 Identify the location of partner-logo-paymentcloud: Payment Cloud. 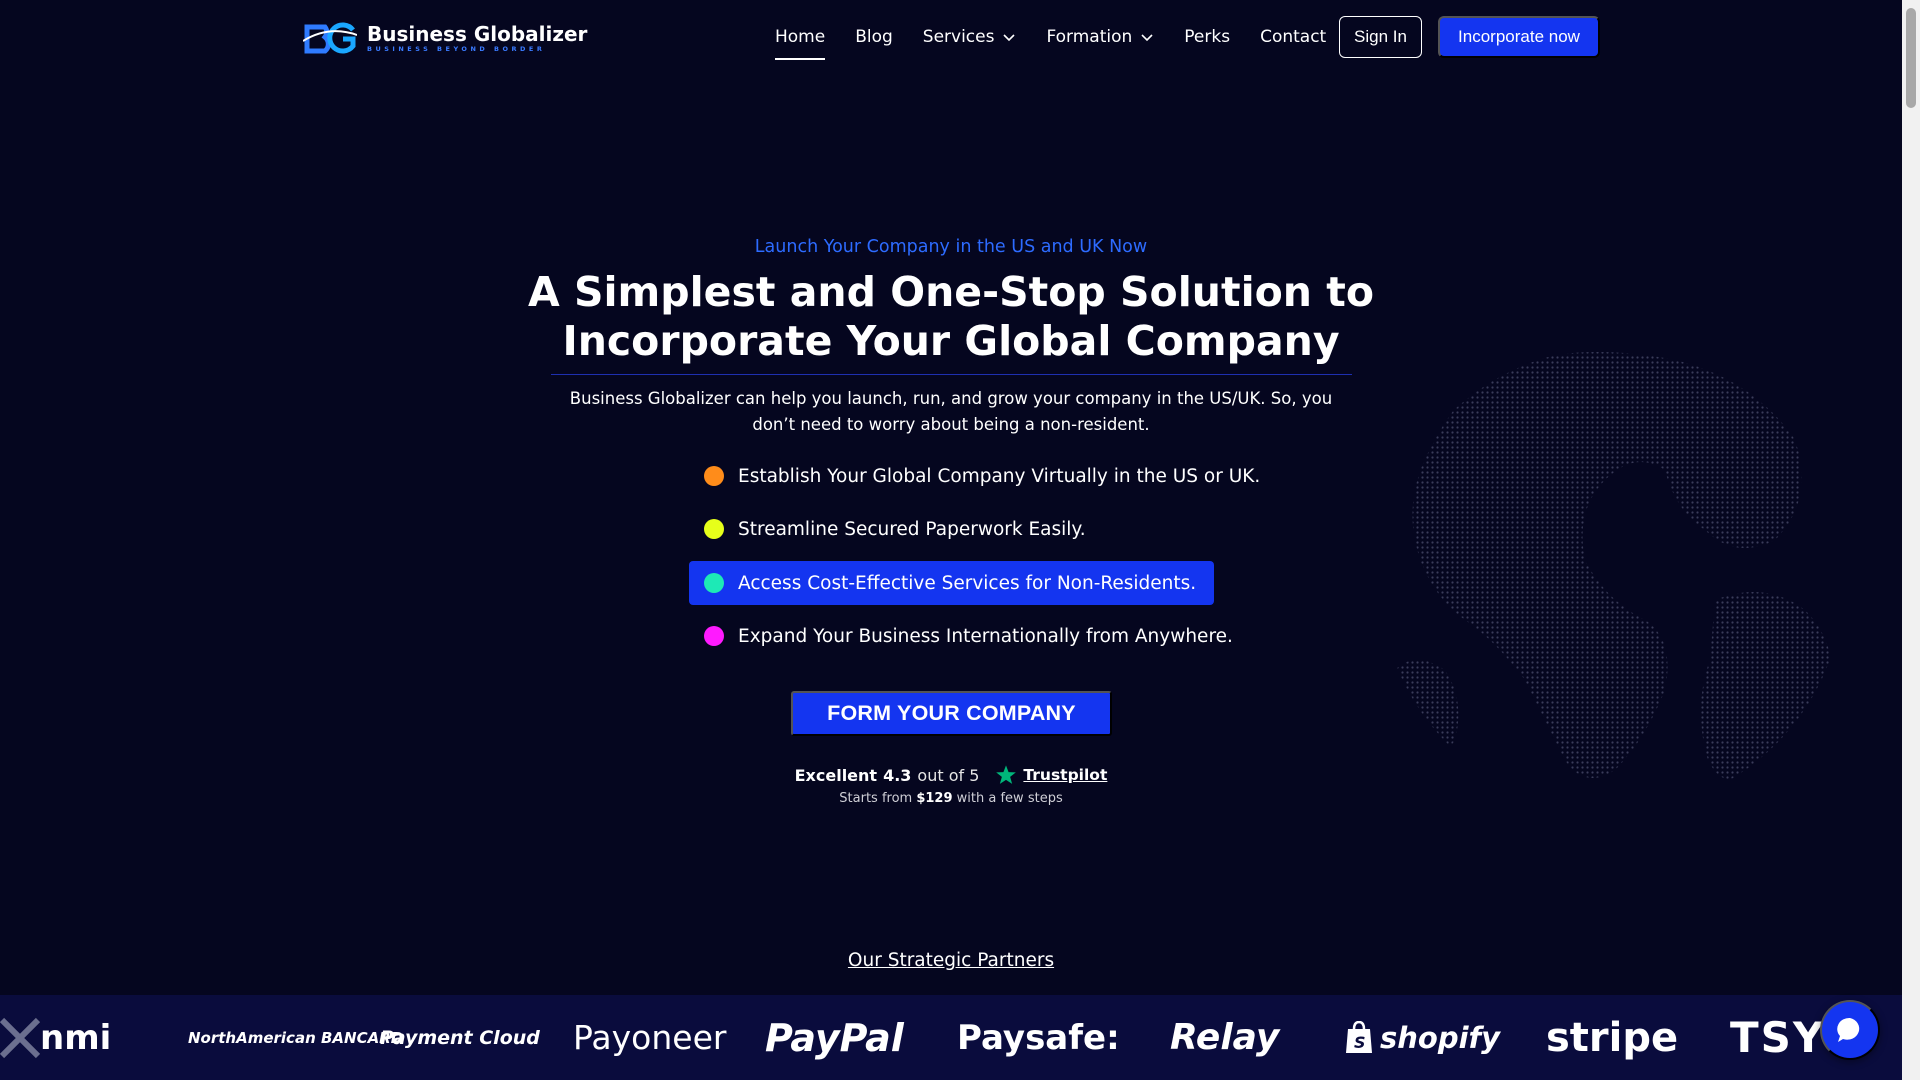
(460, 1037).